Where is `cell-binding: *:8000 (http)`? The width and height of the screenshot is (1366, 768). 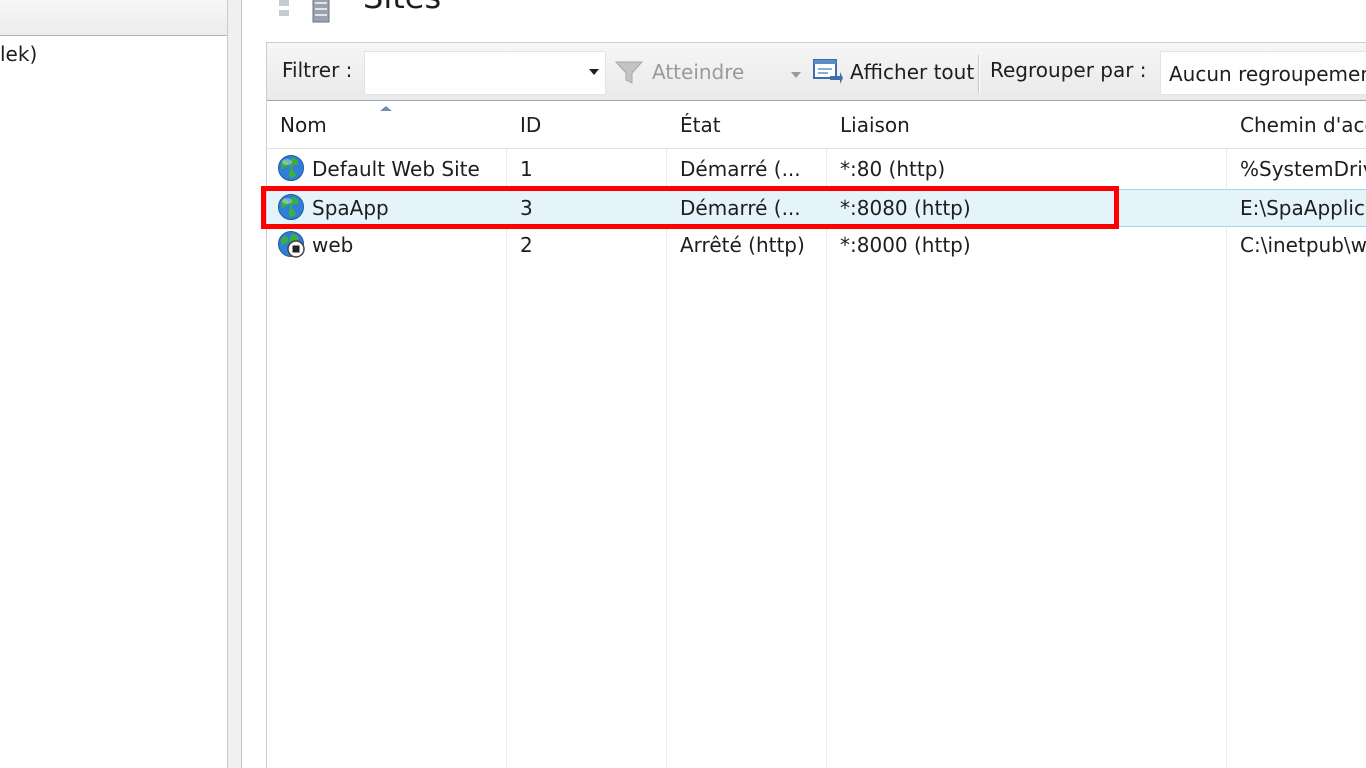 cell-binding: *:8000 (http) is located at coordinates (905, 245).